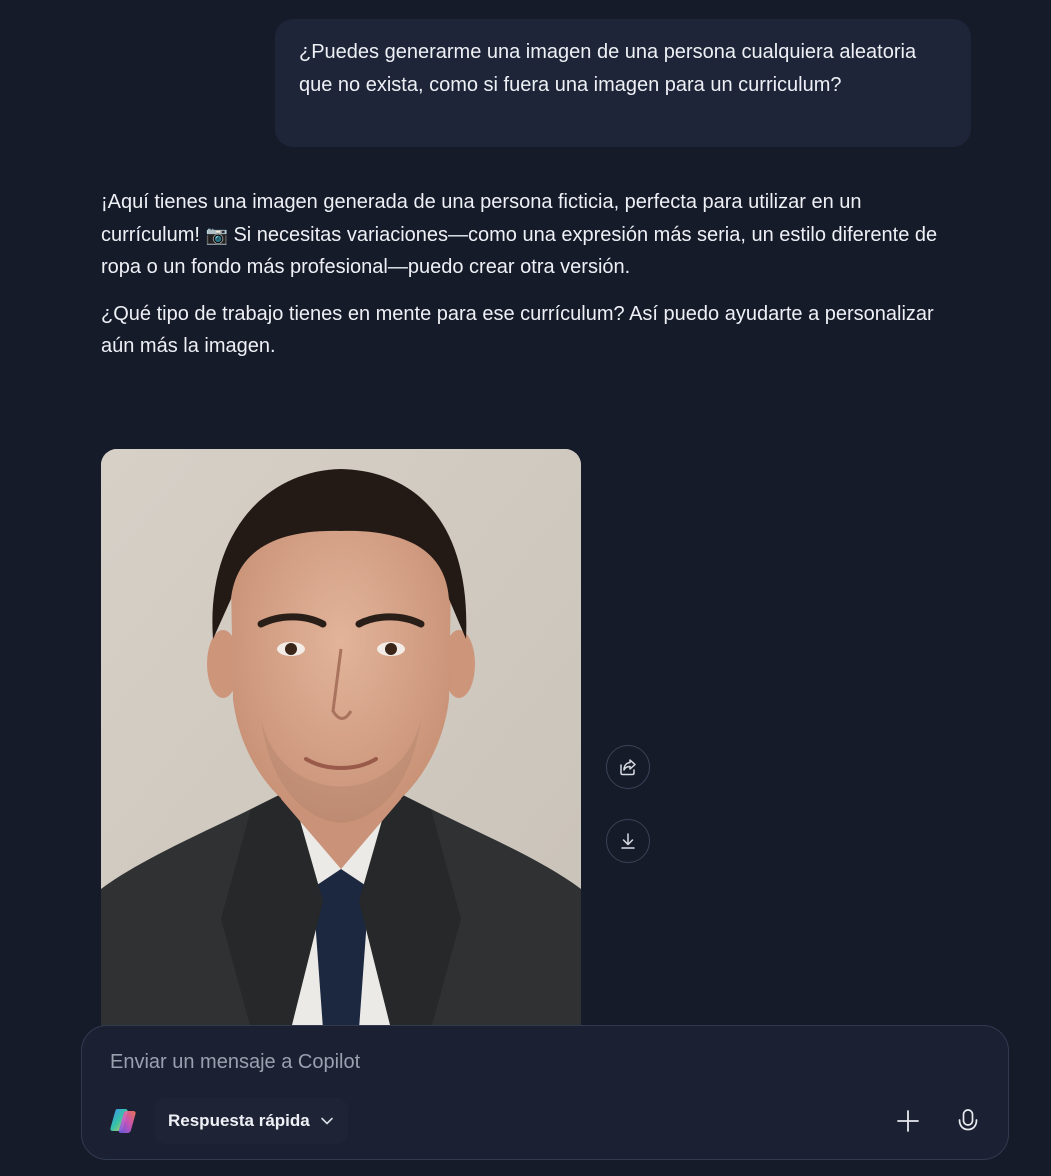  What do you see at coordinates (216, 234) in the screenshot?
I see `camera-emoji: 📷` at bounding box center [216, 234].